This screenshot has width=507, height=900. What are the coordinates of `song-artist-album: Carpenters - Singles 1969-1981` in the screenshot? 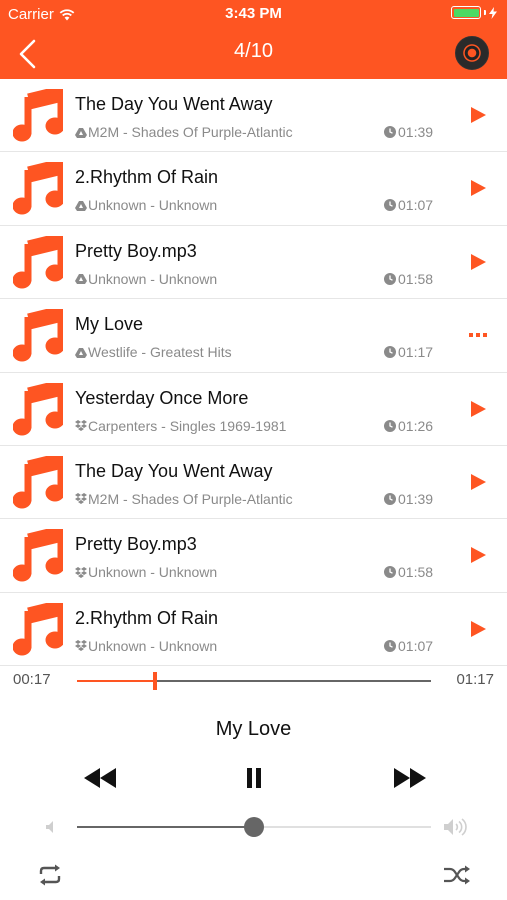 It's located at (187, 425).